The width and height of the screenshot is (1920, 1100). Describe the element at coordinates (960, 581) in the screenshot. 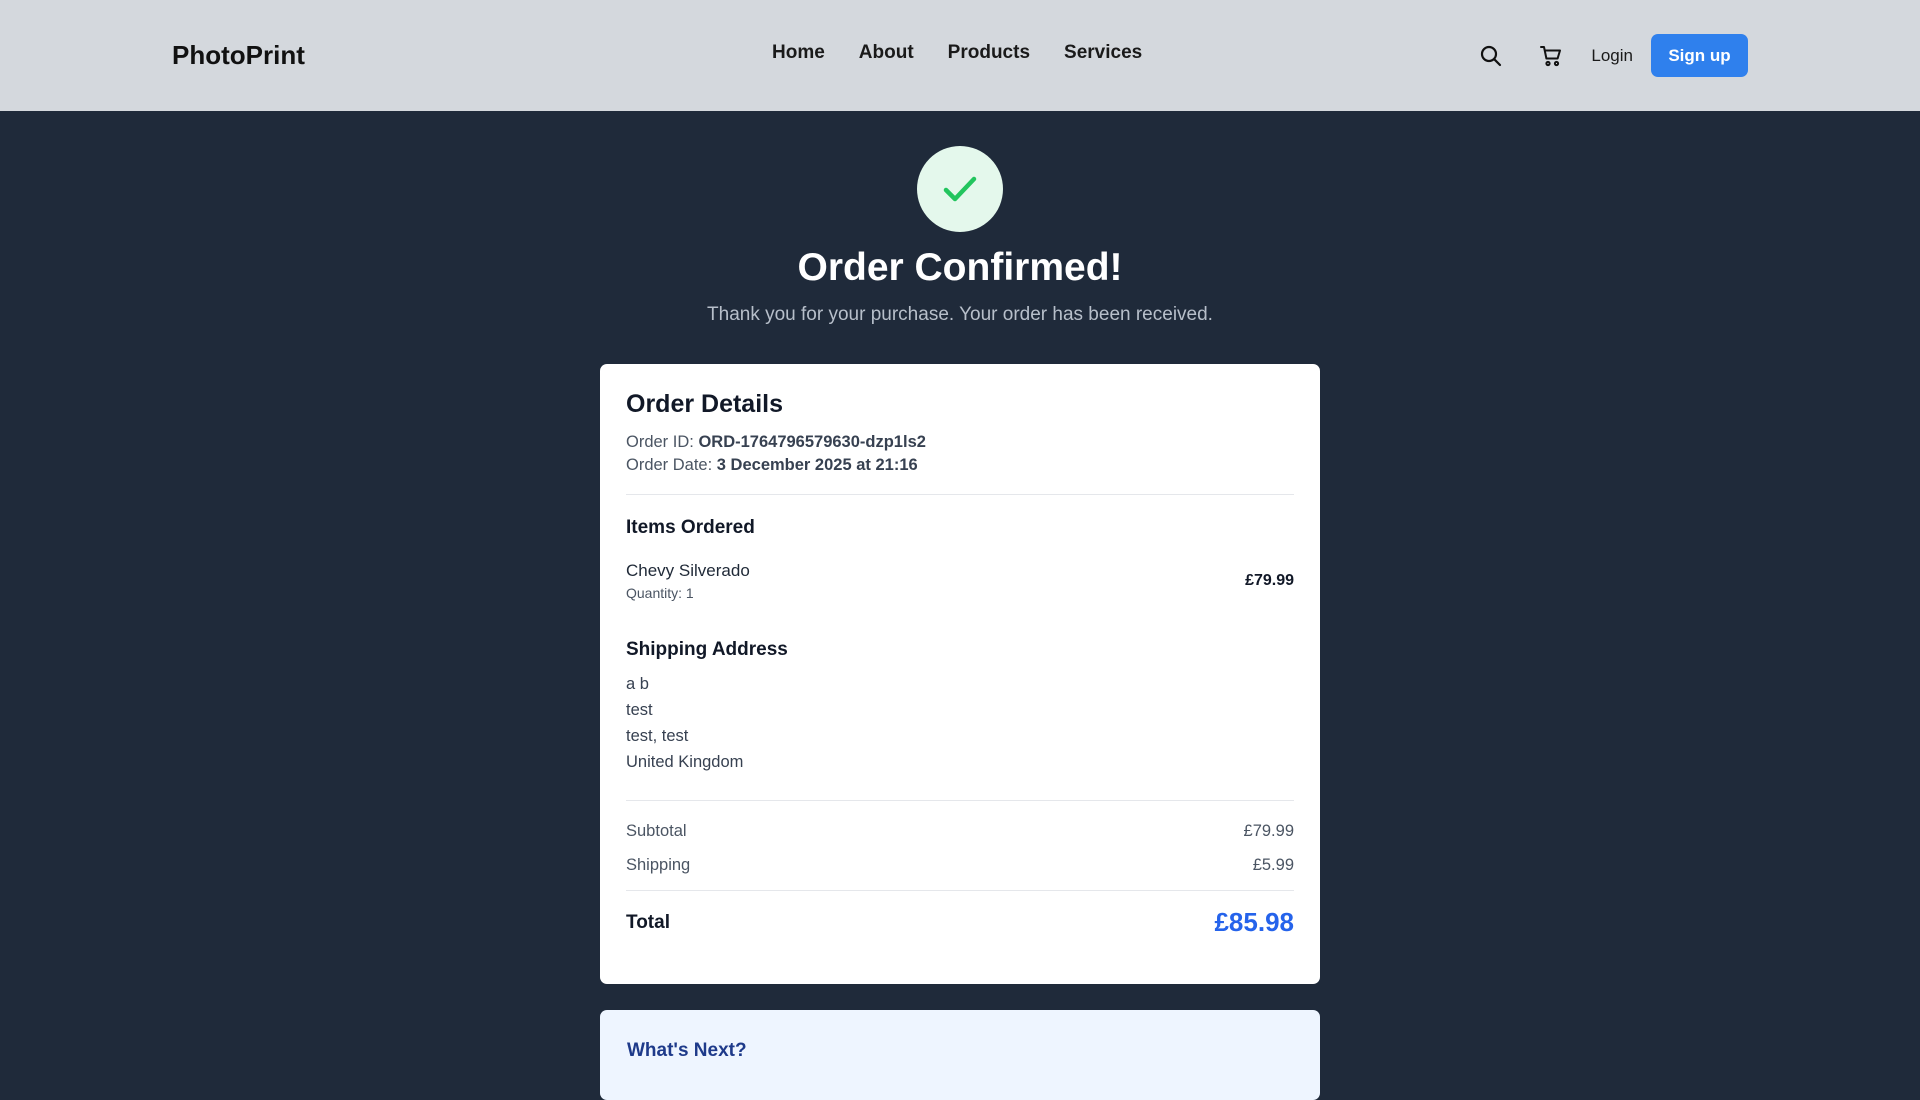

I see `order-item: Chevy Silverado Quantity: 1 £79.99` at that location.